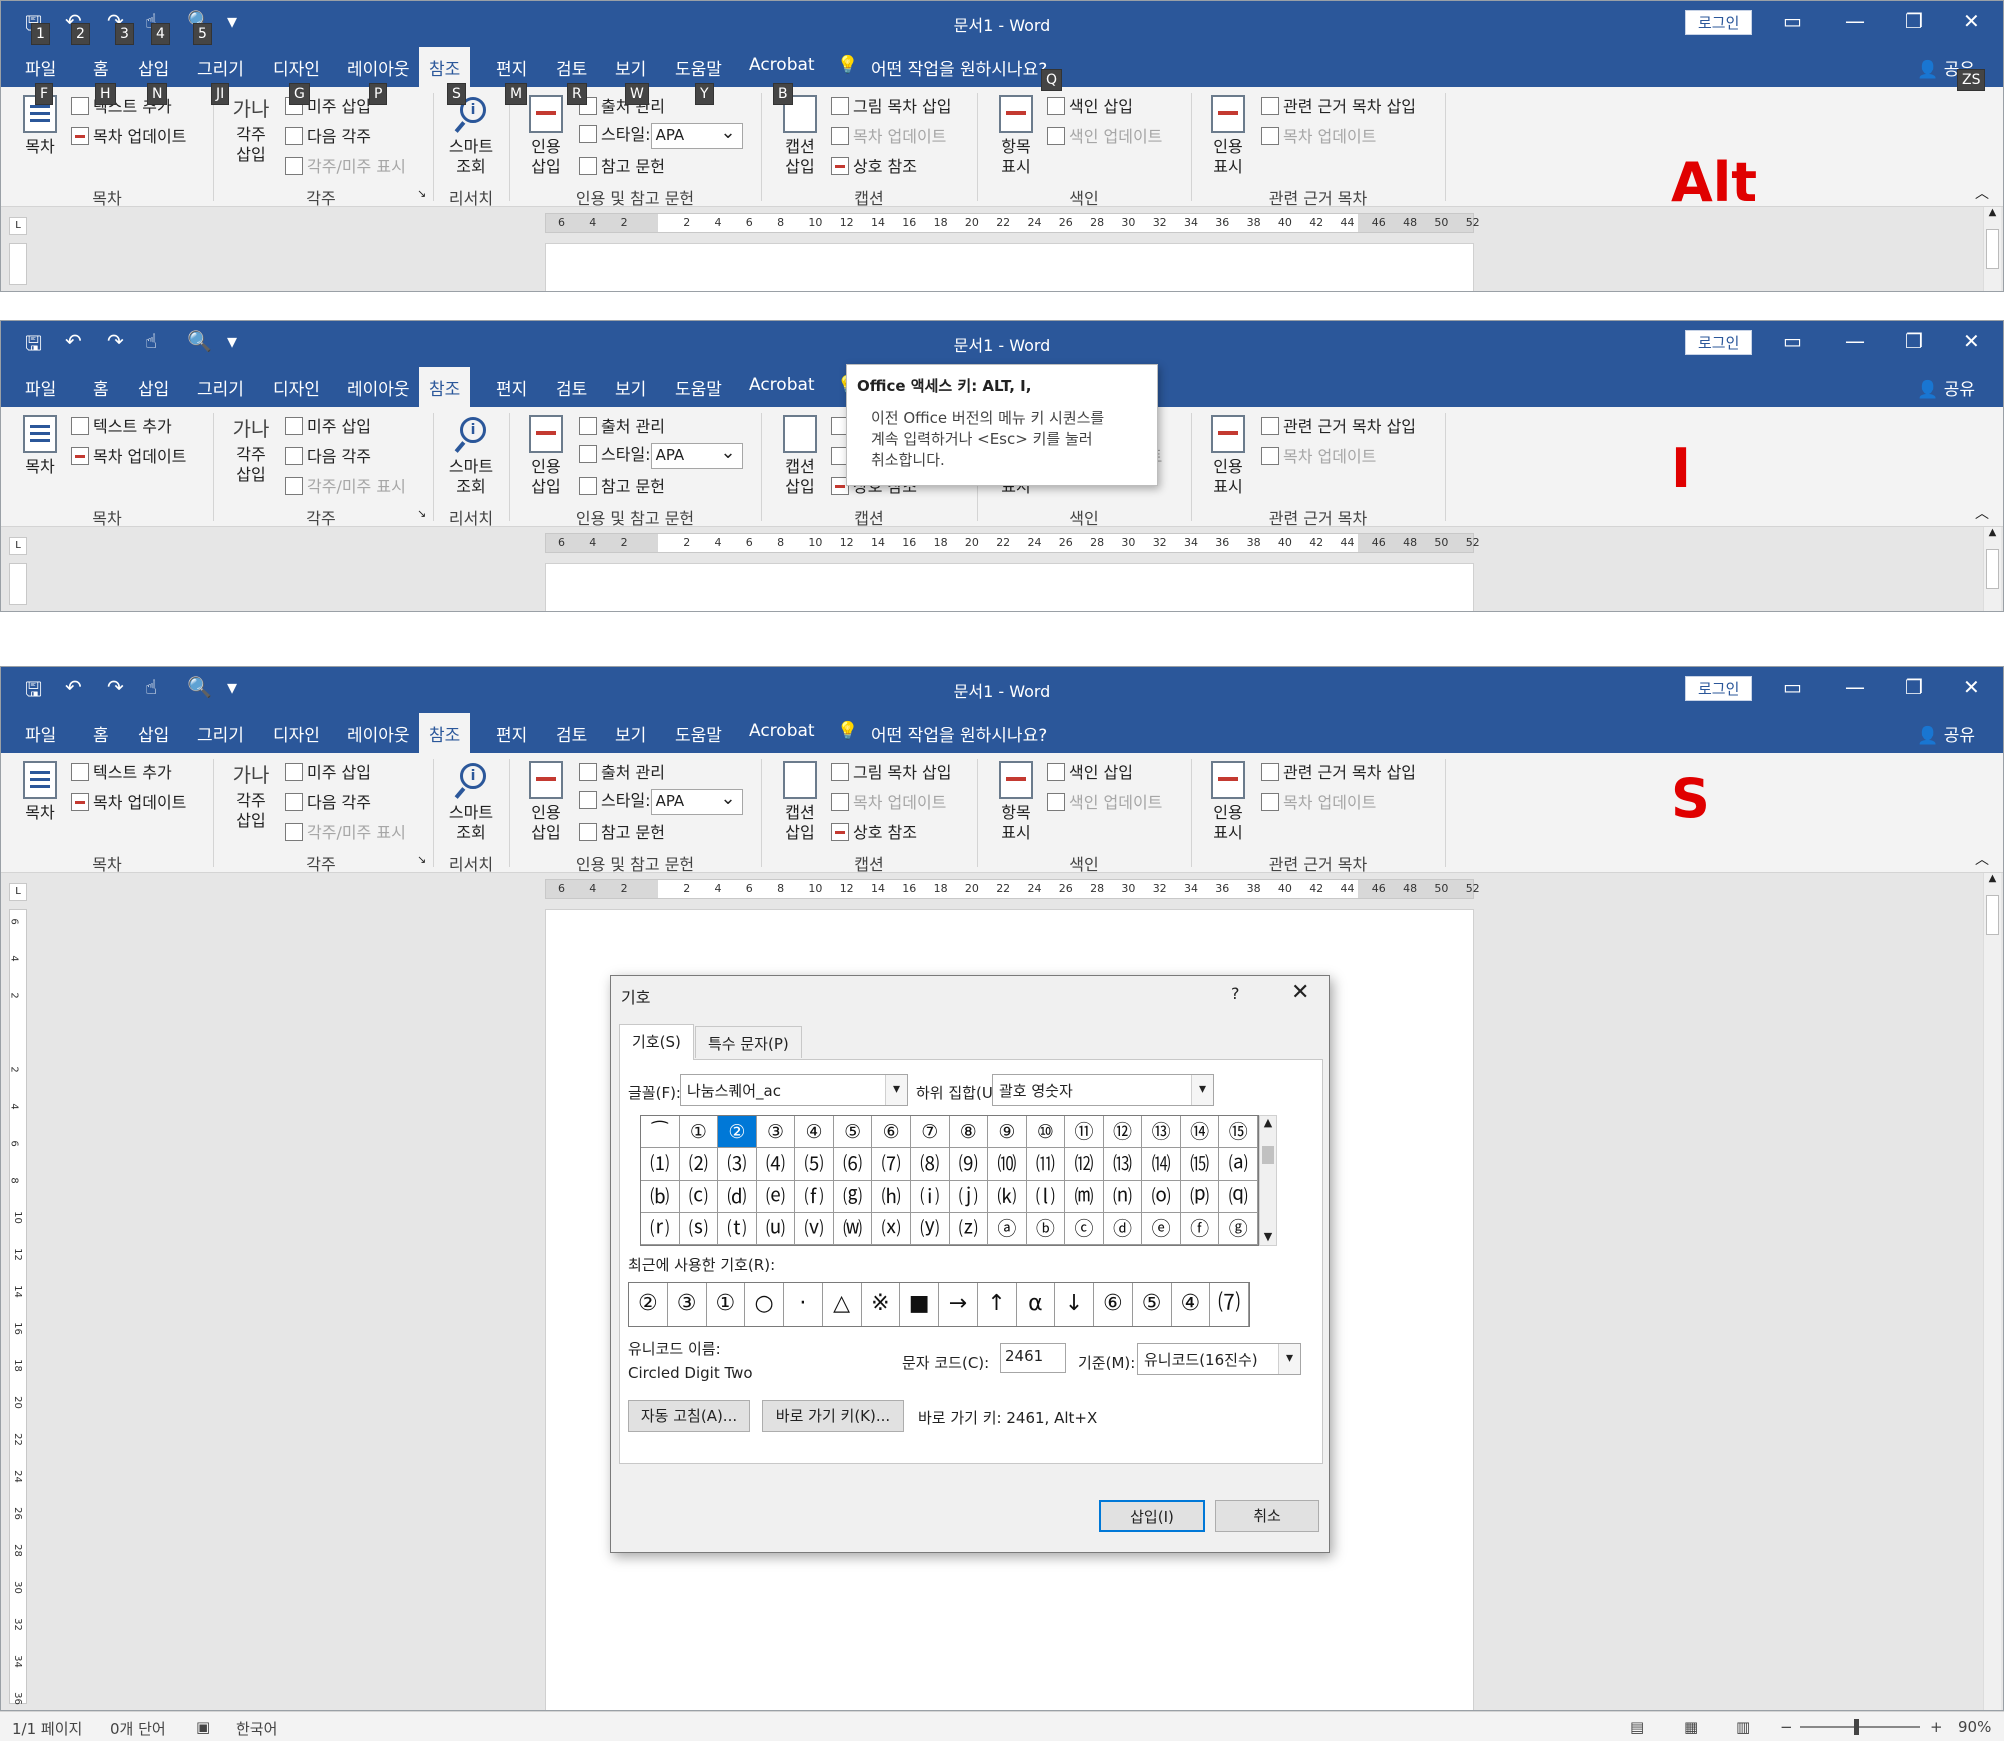 The height and width of the screenshot is (1741, 2004). What do you see at coordinates (1191, 1304) in the screenshot?
I see `recent-symbol-cell: ④` at bounding box center [1191, 1304].